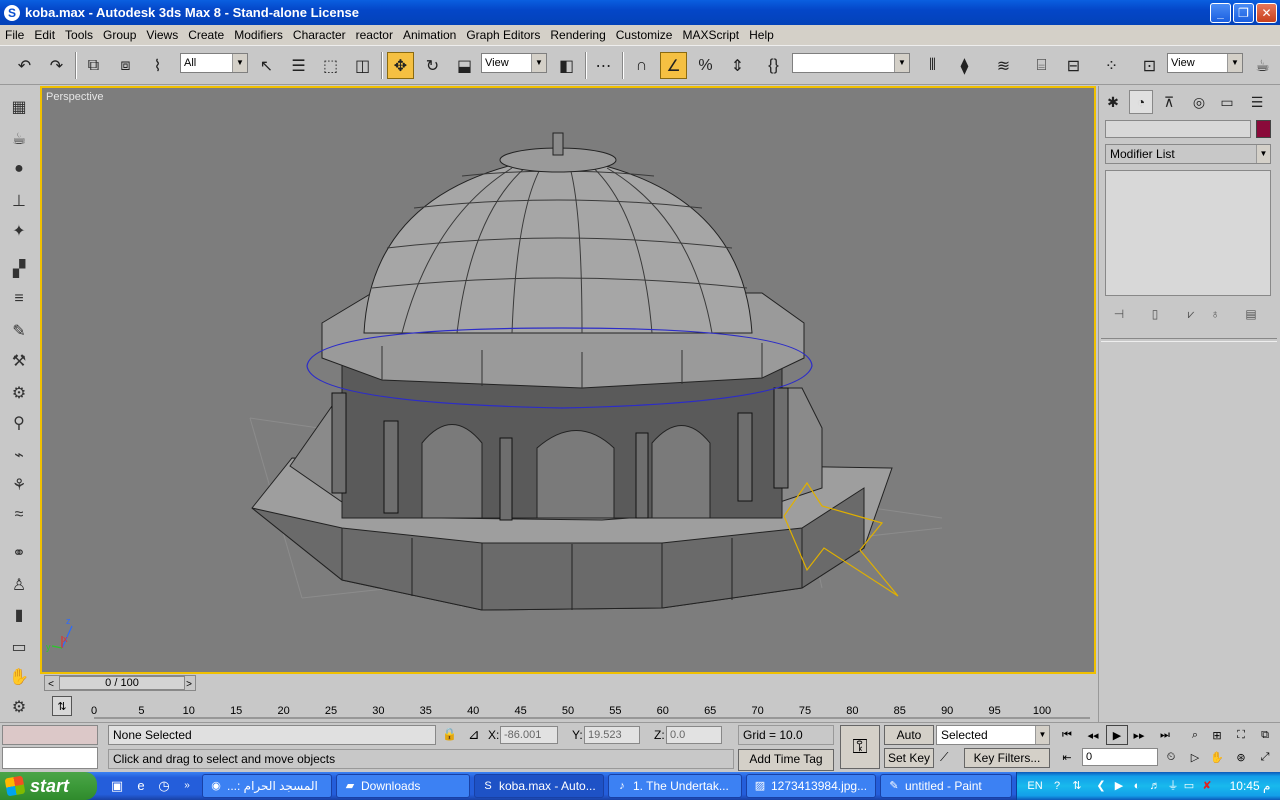 This screenshot has height=800, width=1280. What do you see at coordinates (164, 786) in the screenshot?
I see `clock-app-icon: ◷` at bounding box center [164, 786].